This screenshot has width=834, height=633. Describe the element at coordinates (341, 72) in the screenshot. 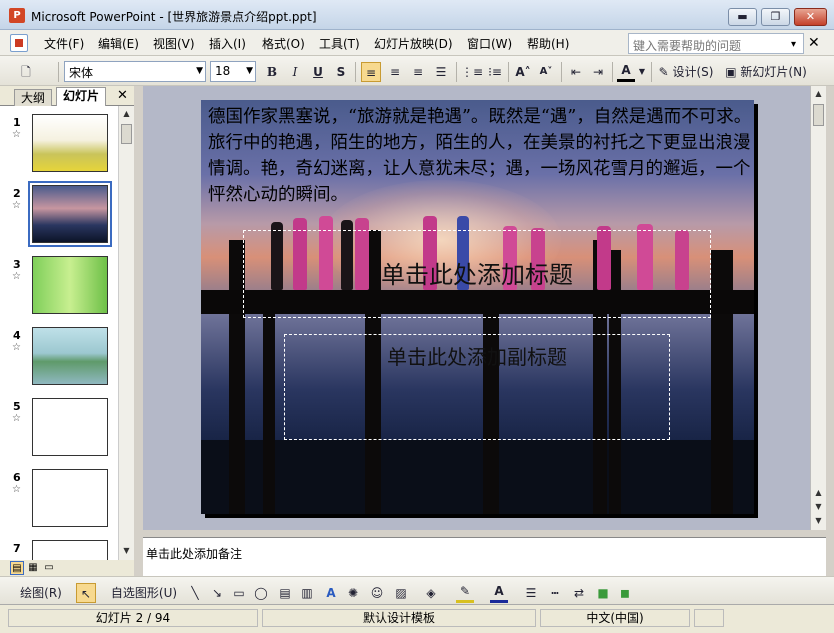

I see `shadow-button: S` at that location.